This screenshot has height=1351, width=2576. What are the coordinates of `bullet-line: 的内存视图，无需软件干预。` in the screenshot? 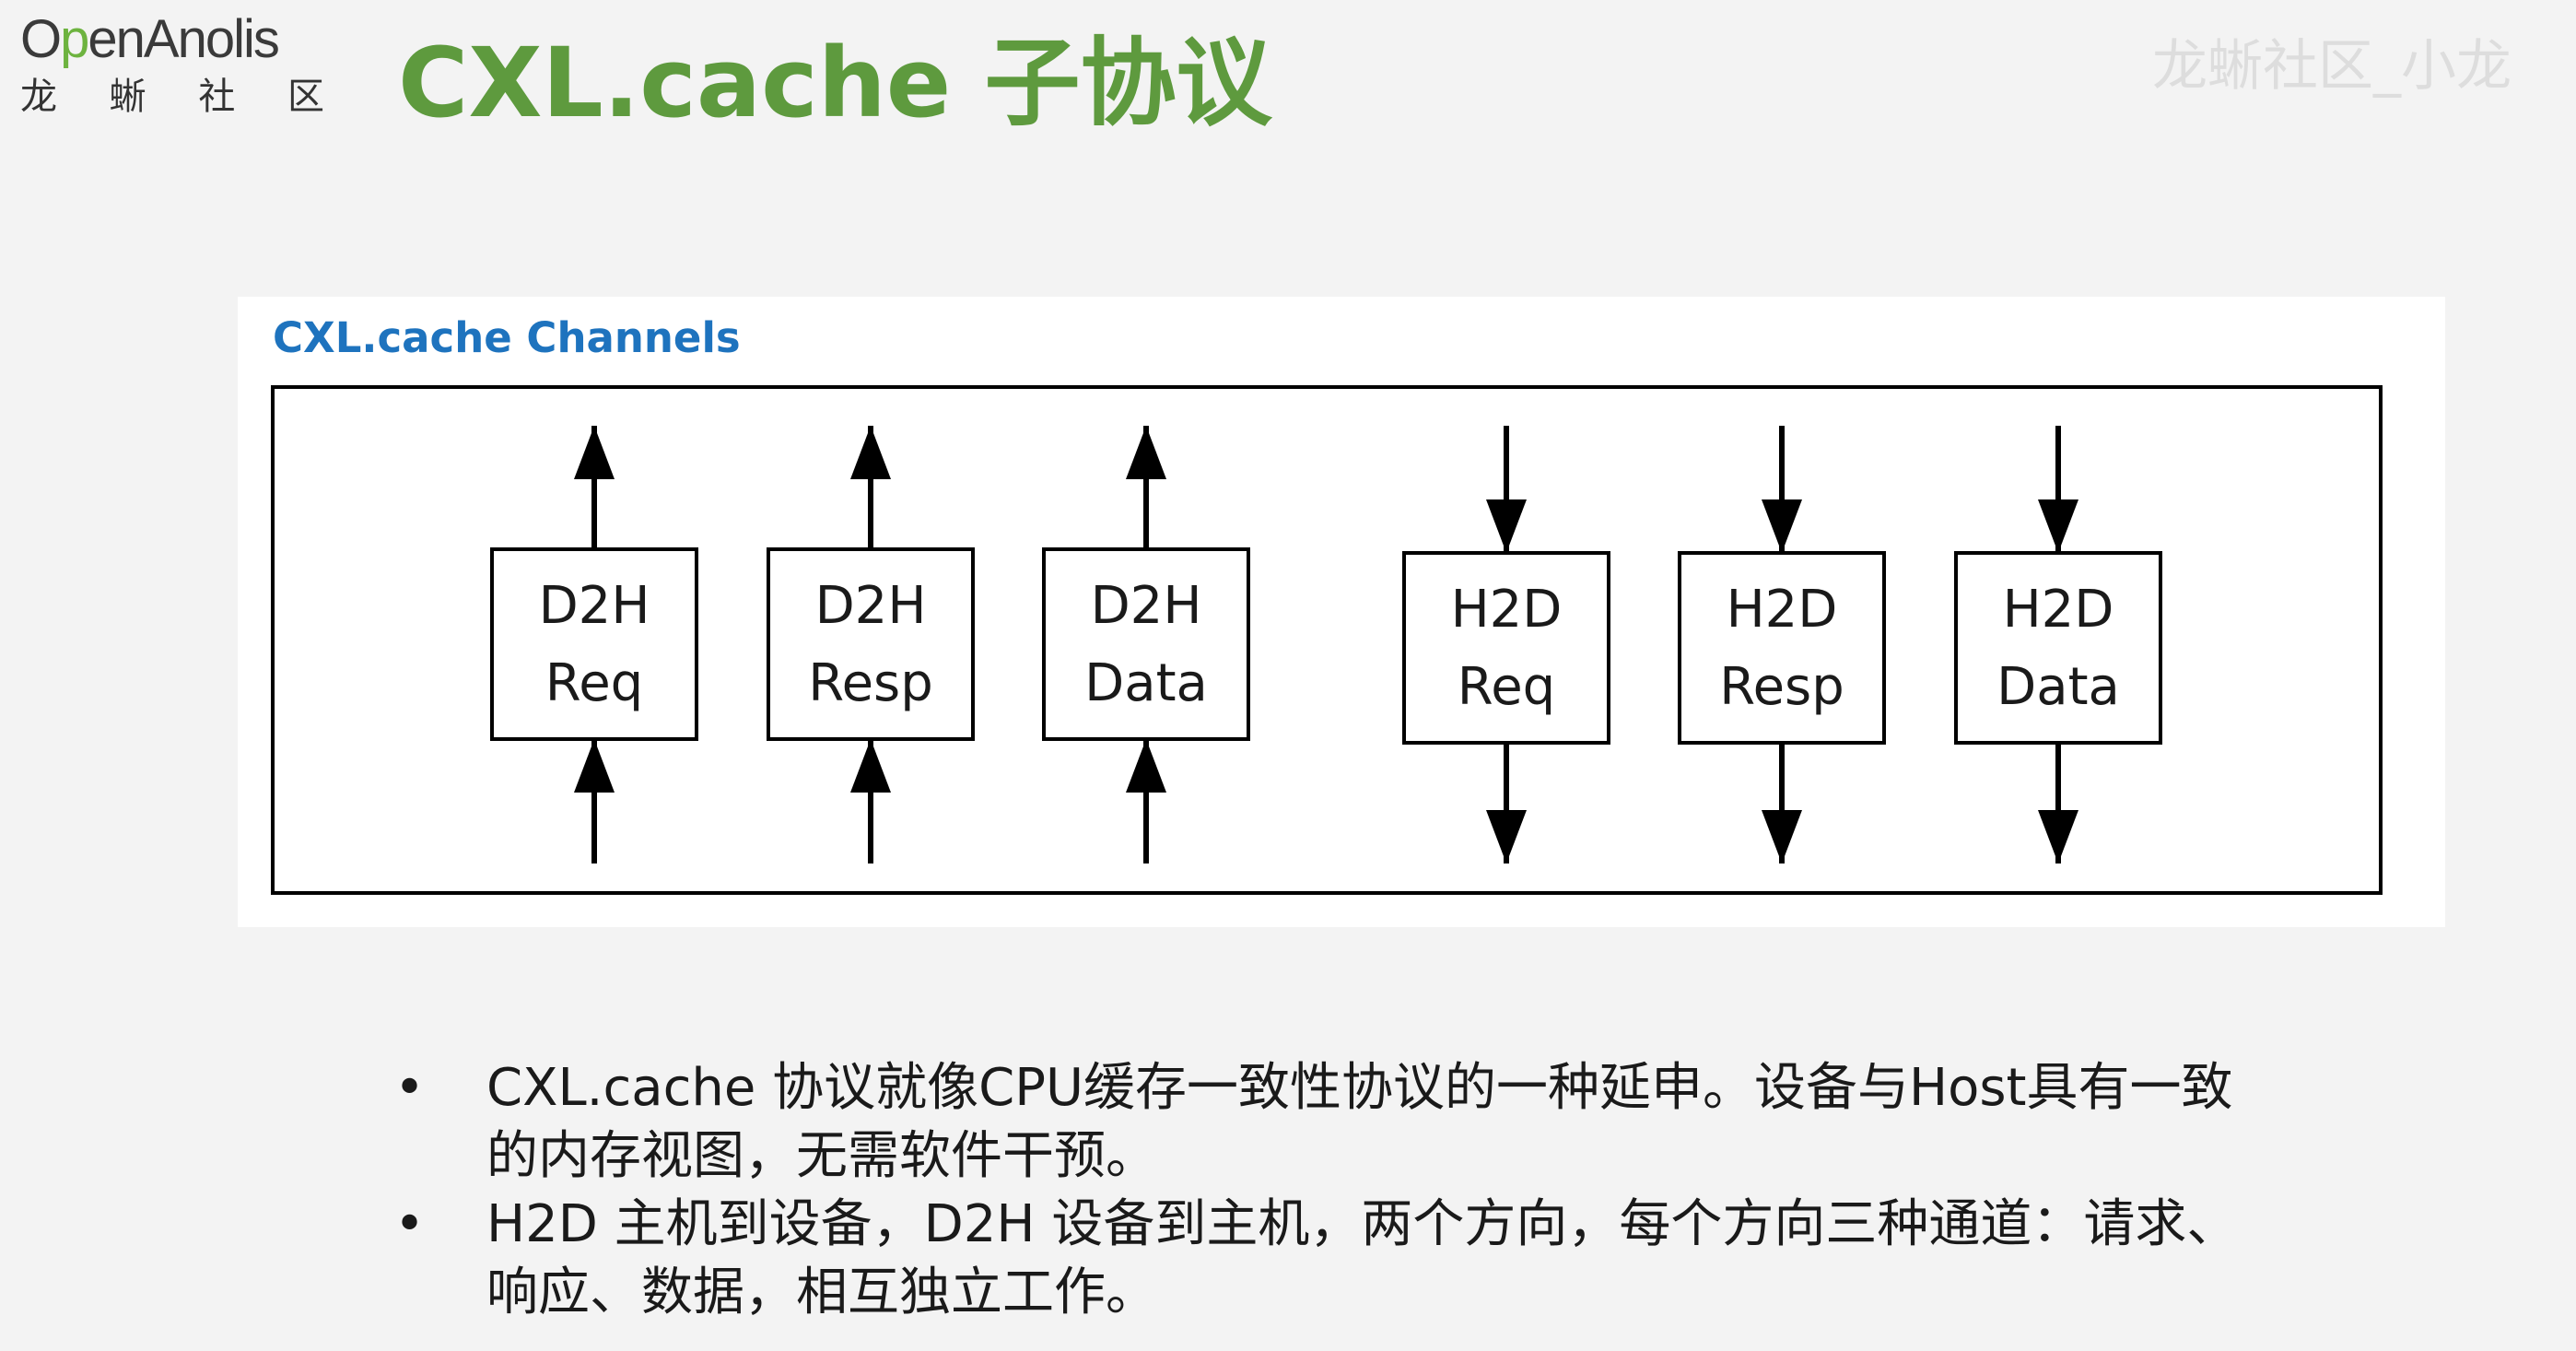 It's located at (821, 1156).